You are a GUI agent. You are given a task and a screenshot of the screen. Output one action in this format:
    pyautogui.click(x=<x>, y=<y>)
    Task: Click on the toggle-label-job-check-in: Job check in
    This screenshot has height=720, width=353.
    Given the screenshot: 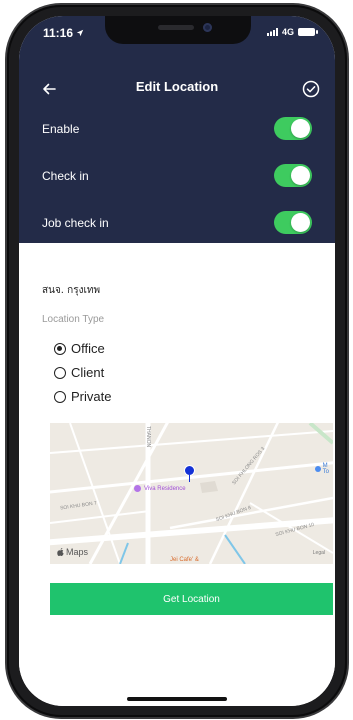 What is the action you would take?
    pyautogui.click(x=75, y=223)
    